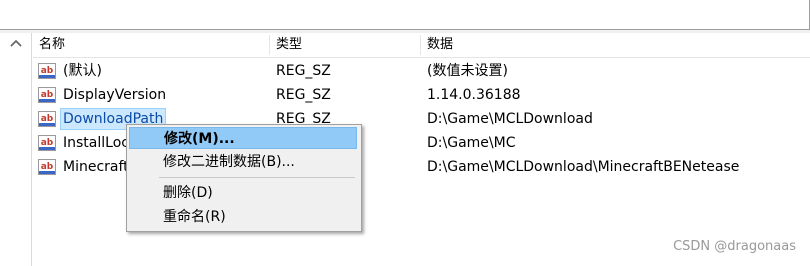 This screenshot has height=266, width=810. Describe the element at coordinates (96, 167) in the screenshot. I see `value-name: Minecraft` at that location.